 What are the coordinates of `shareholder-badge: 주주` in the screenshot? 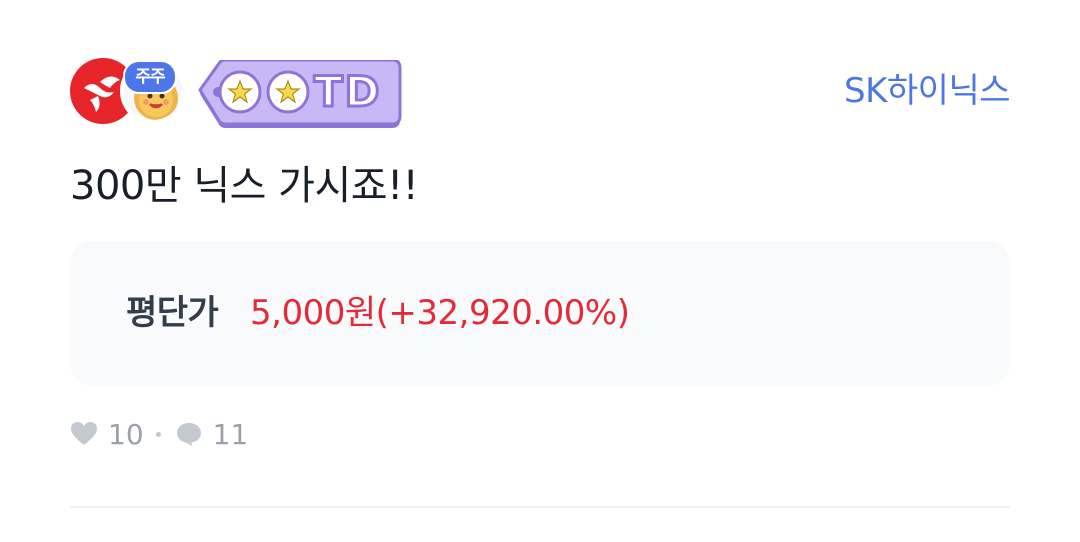 It's located at (150, 77).